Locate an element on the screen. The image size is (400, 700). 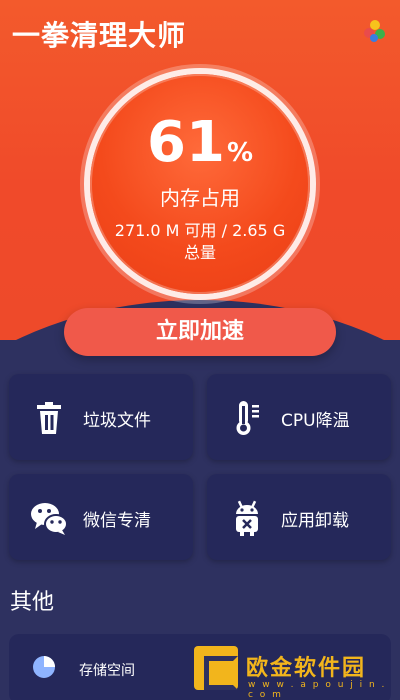
watermark-url: w w w . a p o u j i n . c o m is located at coordinates (317, 690).